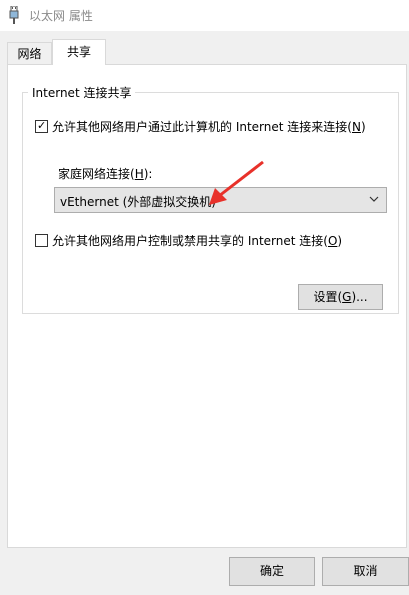 This screenshot has height=595, width=409. Describe the element at coordinates (41, 240) in the screenshot. I see `allow-control-checkbox` at that location.